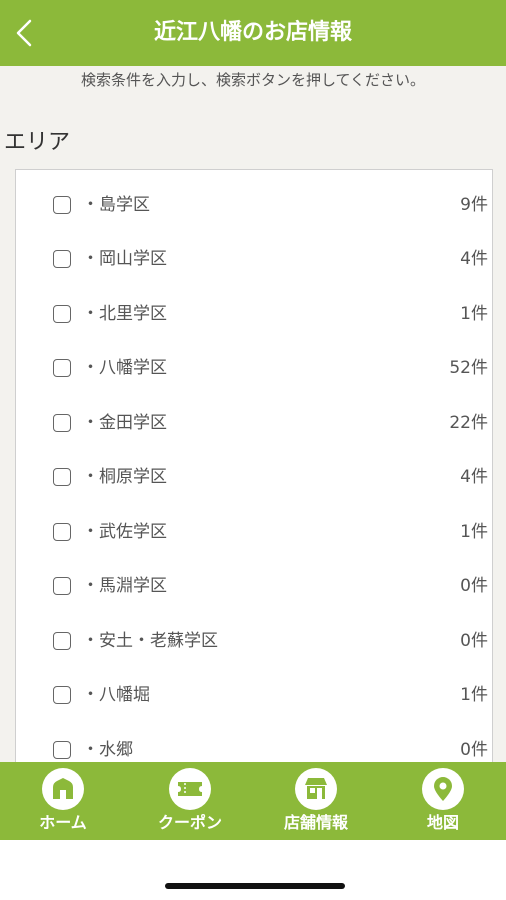  What do you see at coordinates (315, 822) in the screenshot?
I see `tab-label: 店舗情報` at bounding box center [315, 822].